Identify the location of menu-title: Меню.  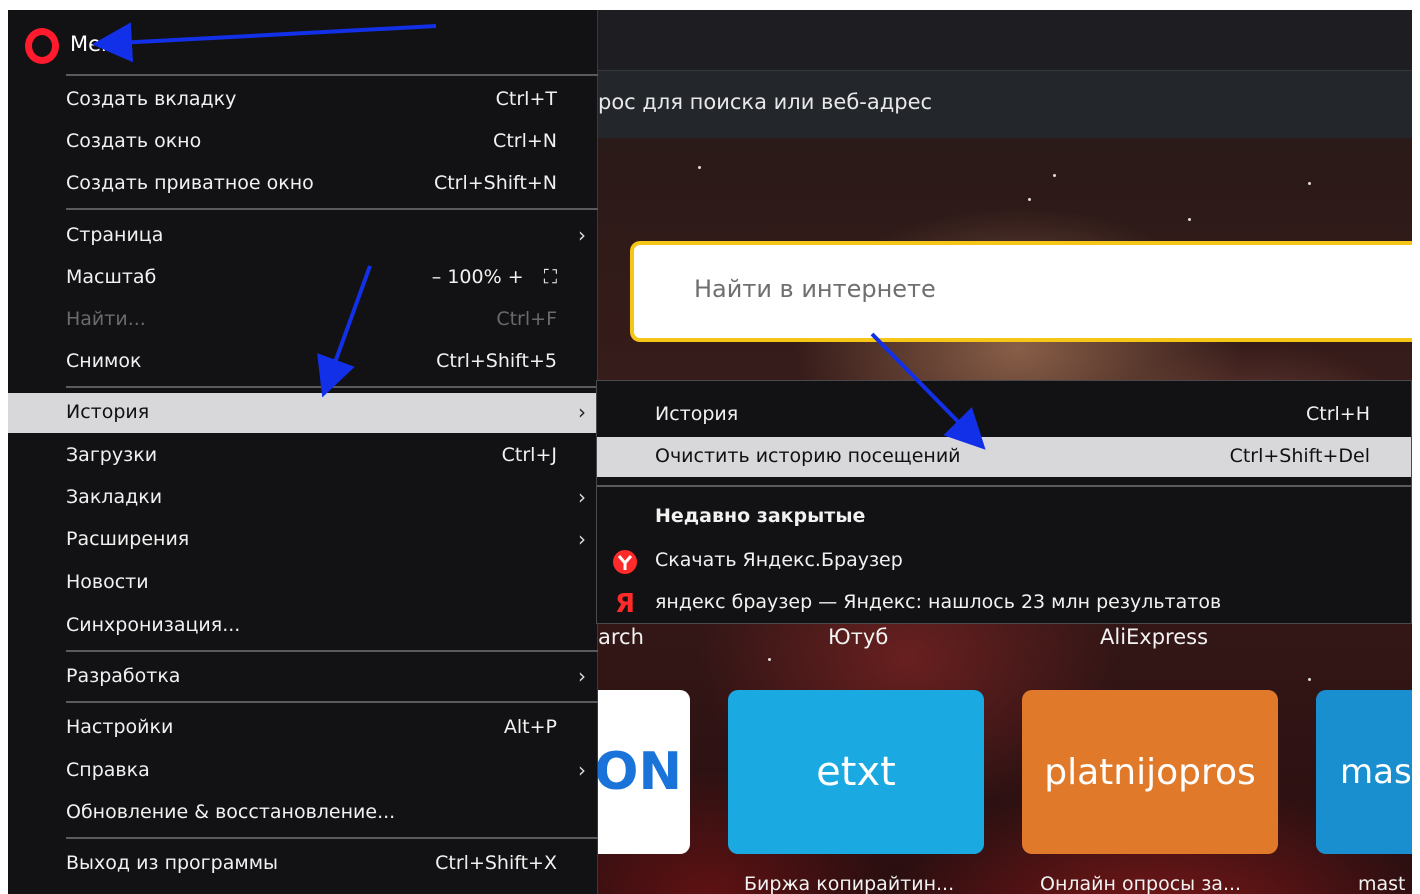
(101, 44).